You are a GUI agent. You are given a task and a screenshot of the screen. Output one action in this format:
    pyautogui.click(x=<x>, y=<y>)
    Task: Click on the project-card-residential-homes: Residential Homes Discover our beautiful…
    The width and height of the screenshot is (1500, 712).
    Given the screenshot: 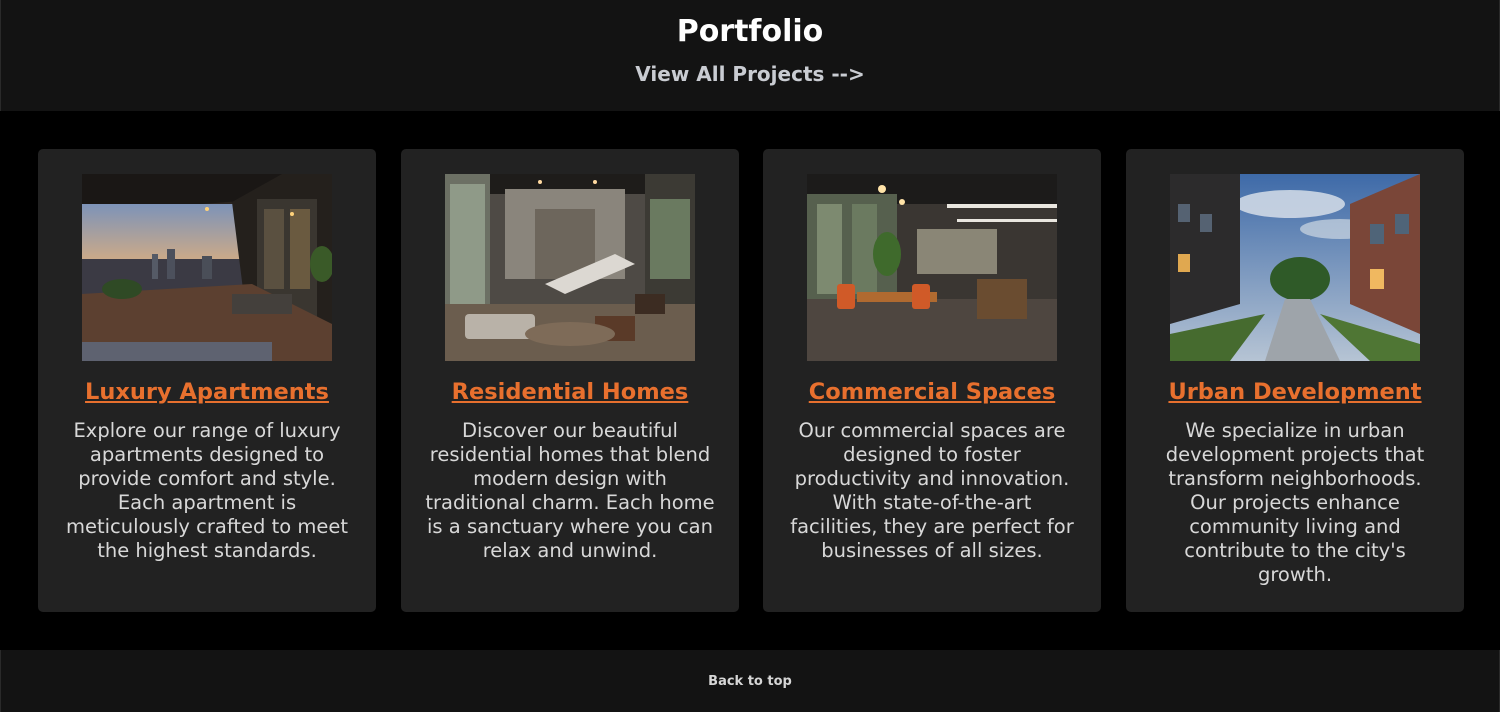 What is the action you would take?
    pyautogui.click(x=570, y=380)
    